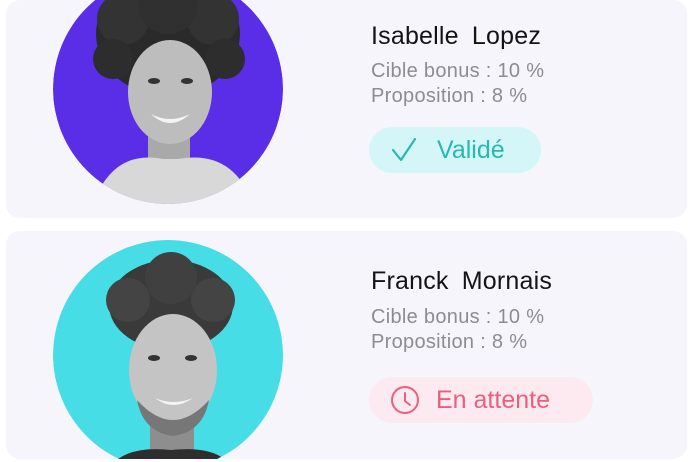  What do you see at coordinates (405, 400) in the screenshot?
I see `clock-icon` at bounding box center [405, 400].